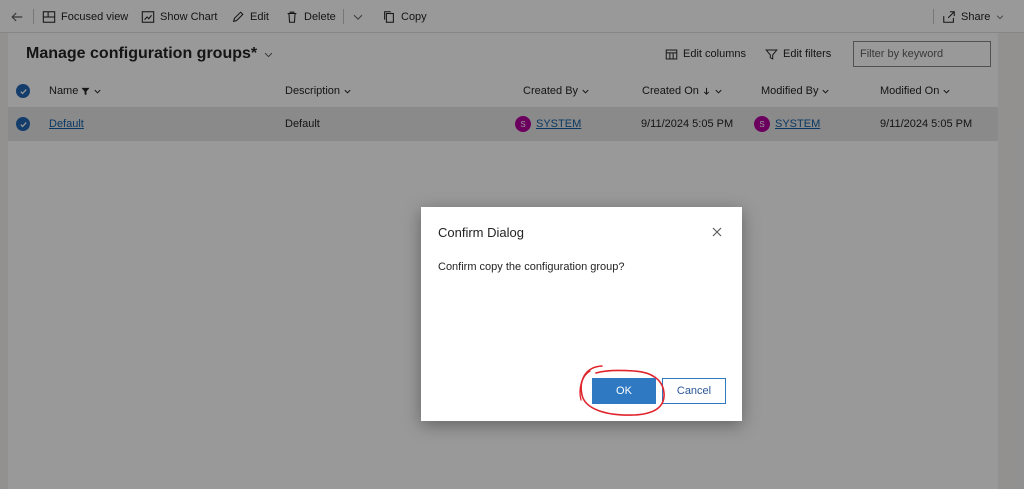 The image size is (1024, 489). Describe the element at coordinates (531, 267) in the screenshot. I see `dialog-message: Confirm copy the configuration group?` at that location.